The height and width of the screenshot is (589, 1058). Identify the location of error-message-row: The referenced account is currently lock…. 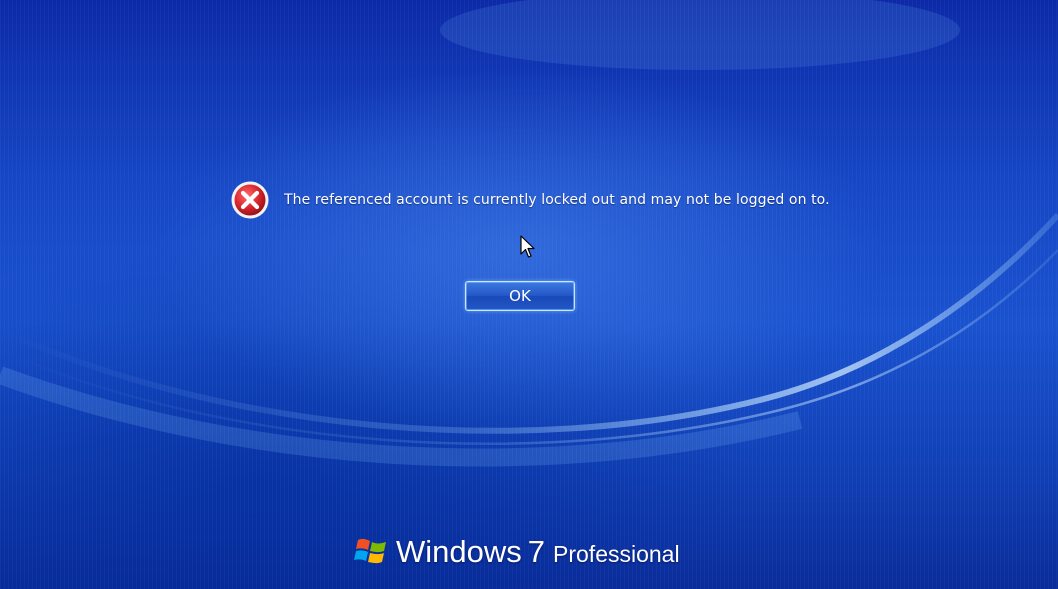
(530, 200).